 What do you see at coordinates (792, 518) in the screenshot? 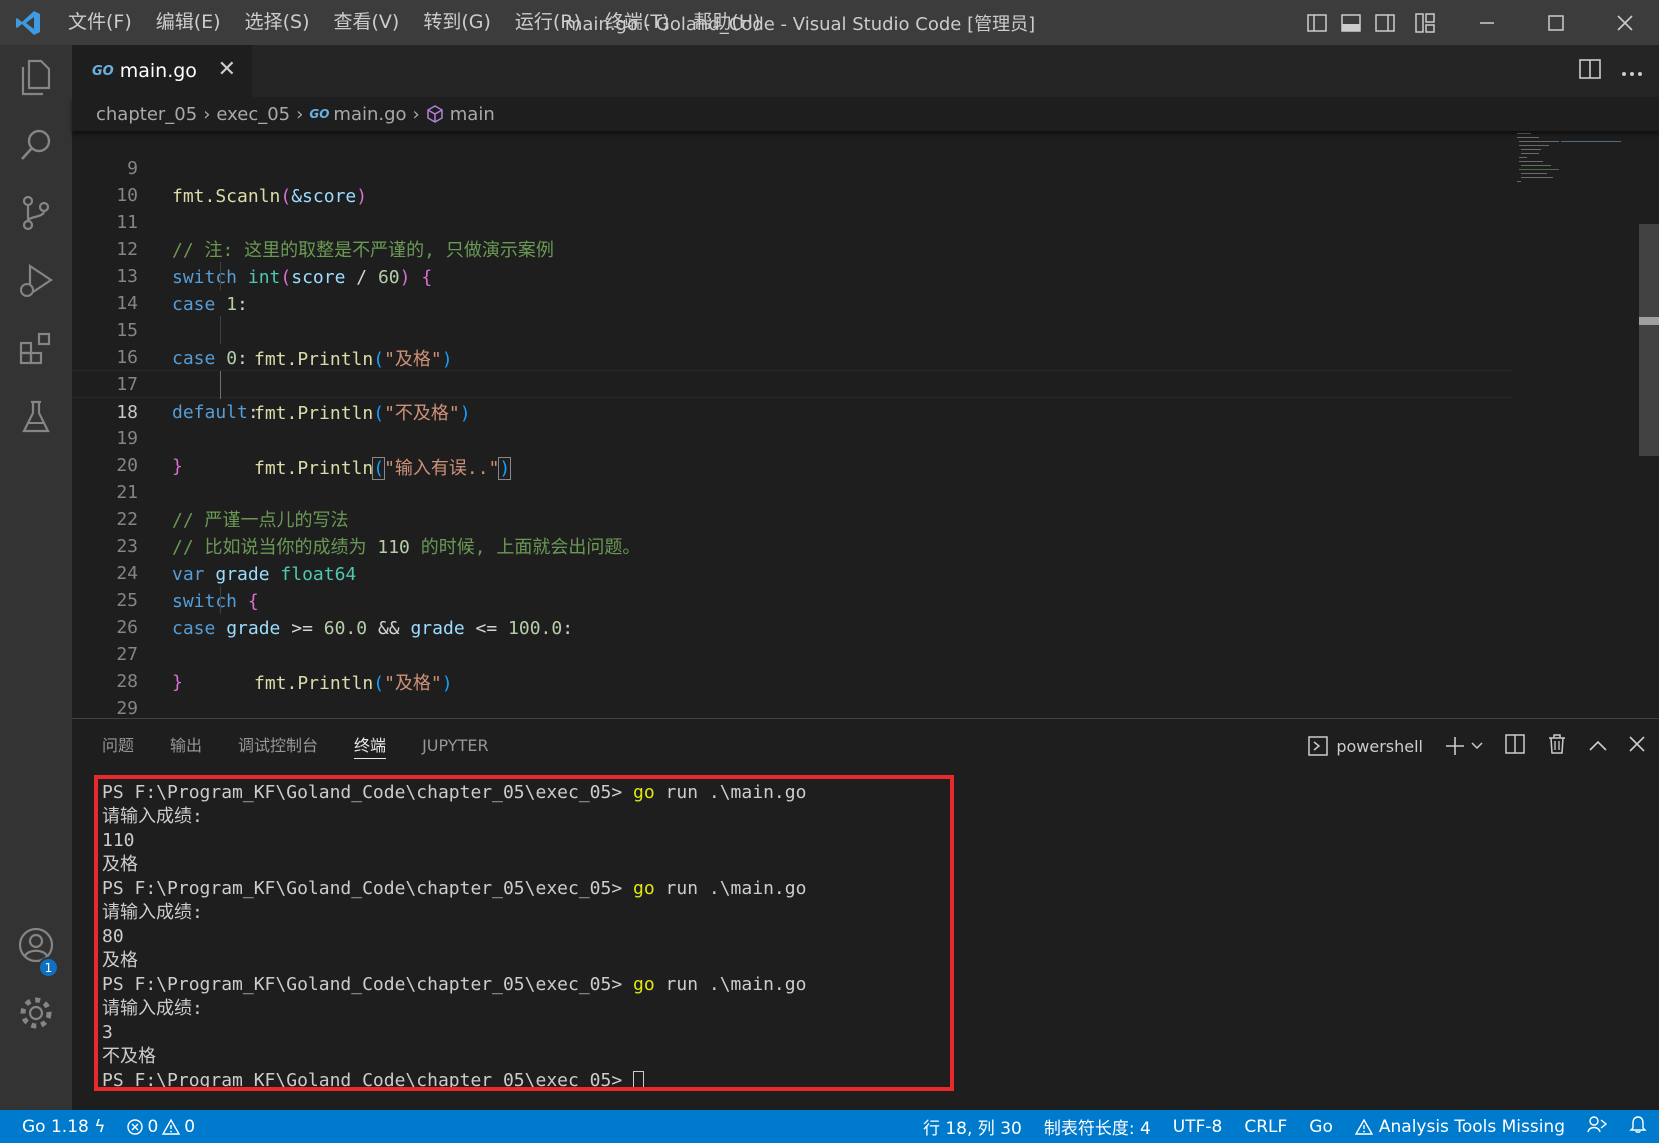
I see `code-line: 22 // 比如说当你的成绩为 110 的时候, 上面就会出问题。` at bounding box center [792, 518].